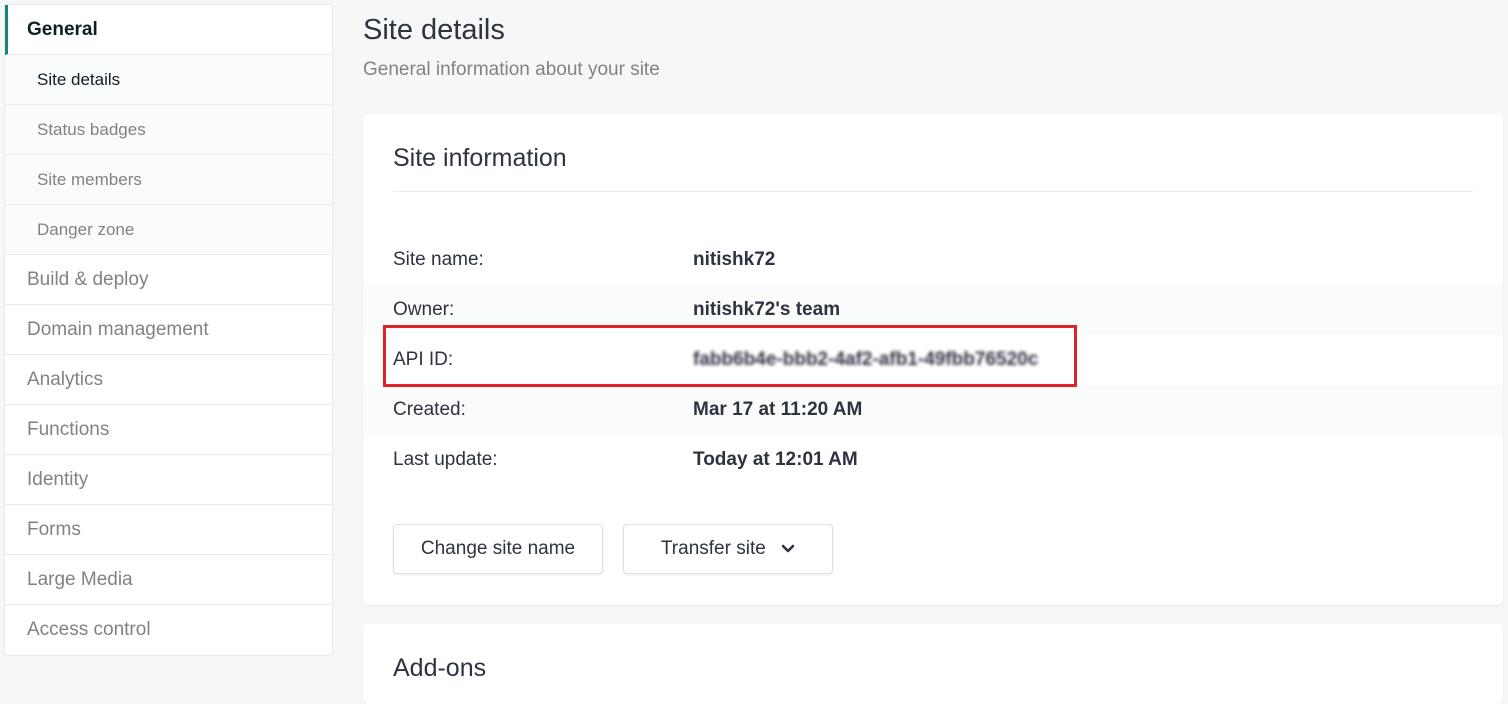 The image size is (1508, 704). What do you see at coordinates (480, 158) in the screenshot?
I see `card-title: Site information` at bounding box center [480, 158].